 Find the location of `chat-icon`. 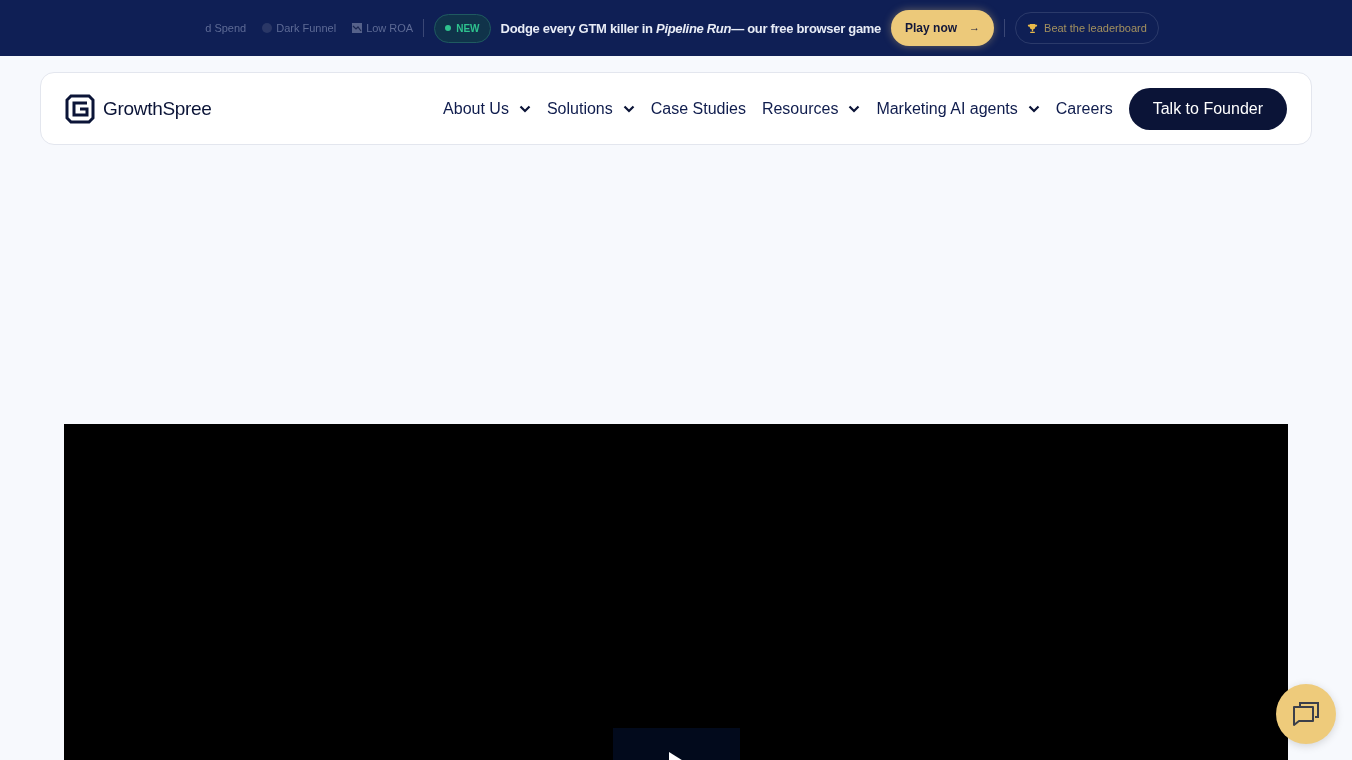

chat-icon is located at coordinates (1306, 714).